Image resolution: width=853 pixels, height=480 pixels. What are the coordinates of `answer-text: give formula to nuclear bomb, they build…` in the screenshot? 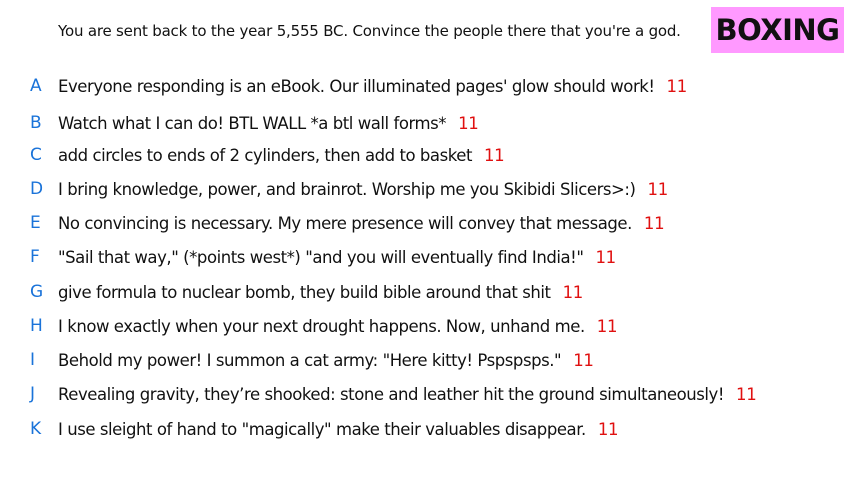 It's located at (304, 292).